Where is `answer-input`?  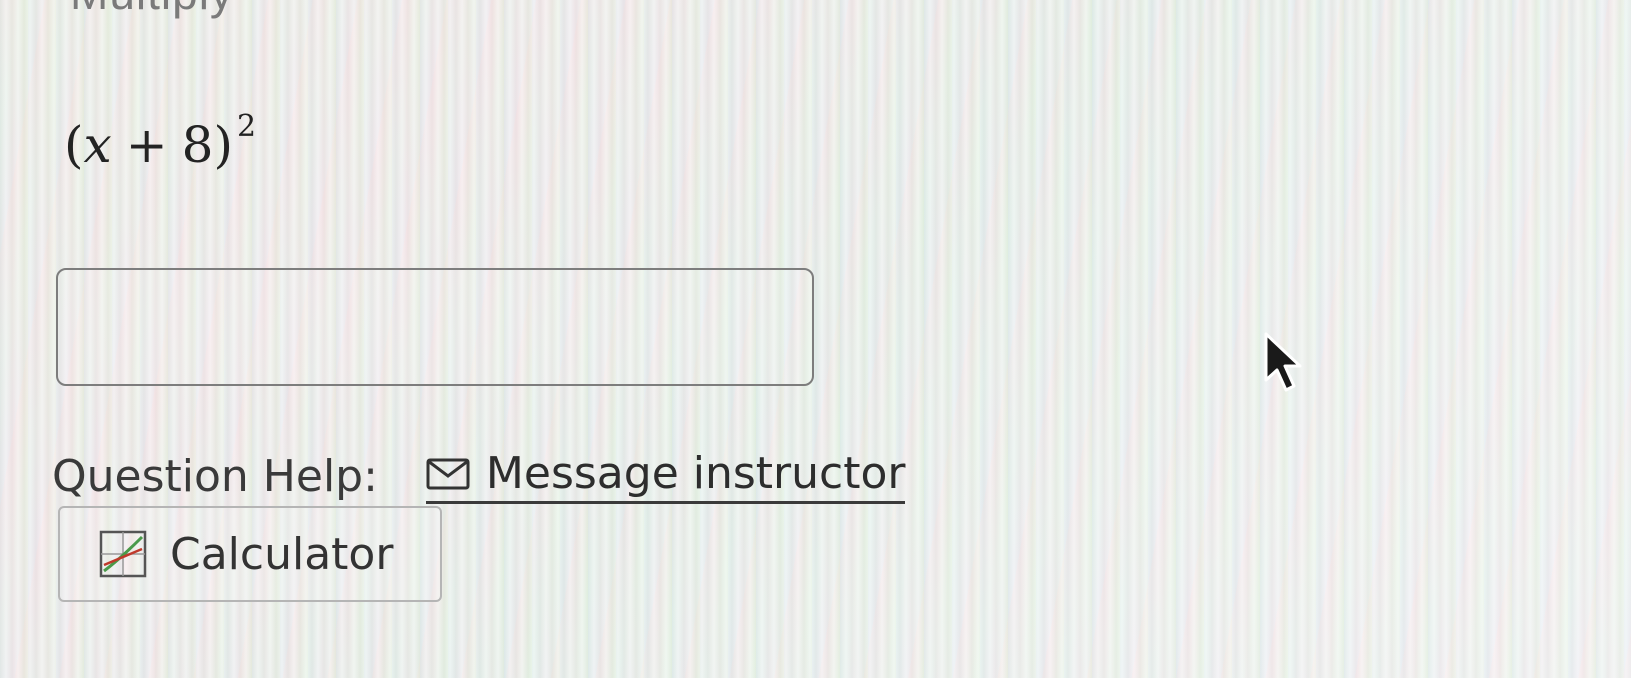 answer-input is located at coordinates (435, 327).